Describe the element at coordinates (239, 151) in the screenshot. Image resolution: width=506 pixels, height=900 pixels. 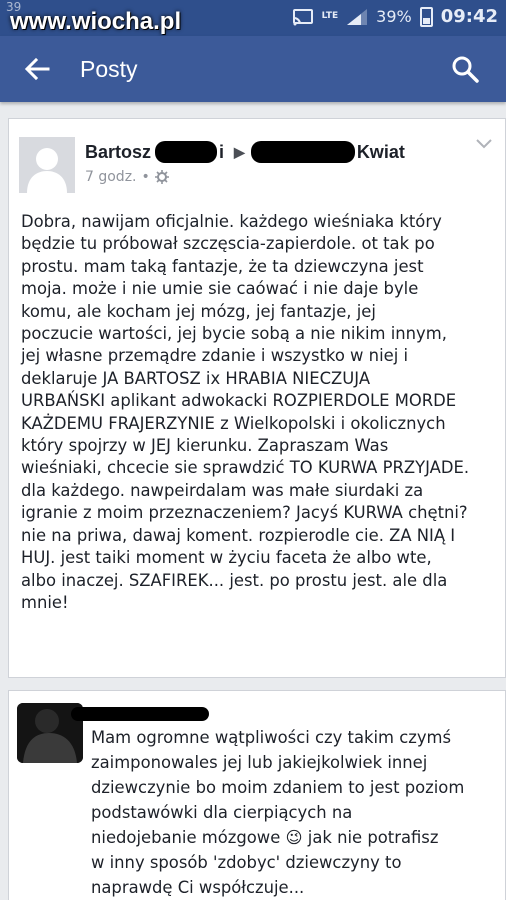
I see `share-to-arrow-icon: ▶` at that location.